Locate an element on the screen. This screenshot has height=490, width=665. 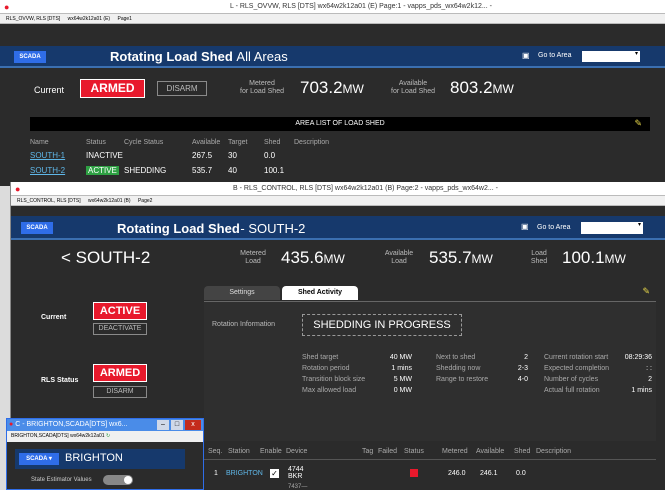
tab-host: wx64w2k12a01 (B) is located at coordinates (109, 201).